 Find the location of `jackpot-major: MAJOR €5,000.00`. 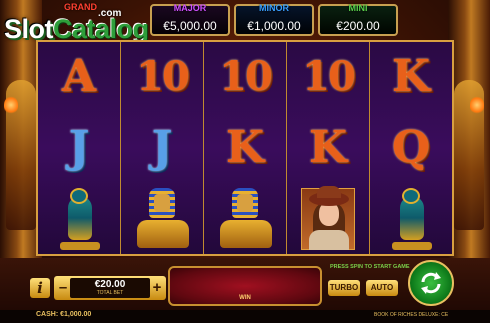

jackpot-major: MAJOR €5,000.00 is located at coordinates (190, 19).